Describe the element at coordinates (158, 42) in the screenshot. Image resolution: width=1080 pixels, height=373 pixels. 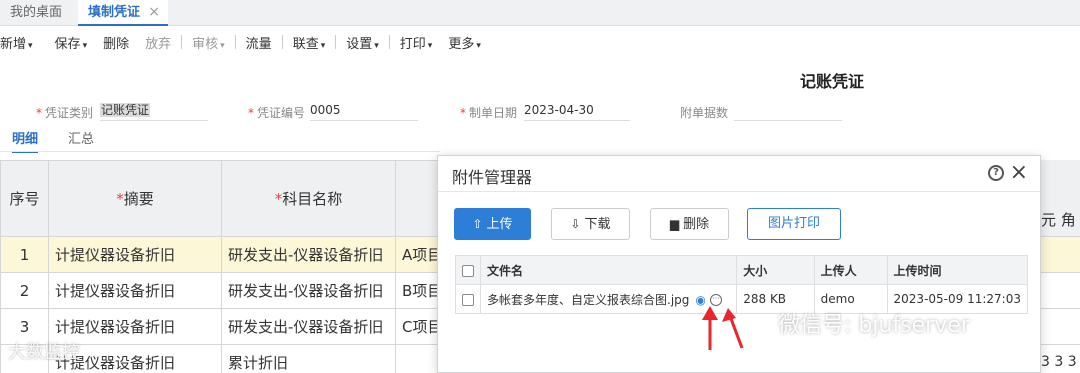
I see `abandon-button: 放弃` at that location.